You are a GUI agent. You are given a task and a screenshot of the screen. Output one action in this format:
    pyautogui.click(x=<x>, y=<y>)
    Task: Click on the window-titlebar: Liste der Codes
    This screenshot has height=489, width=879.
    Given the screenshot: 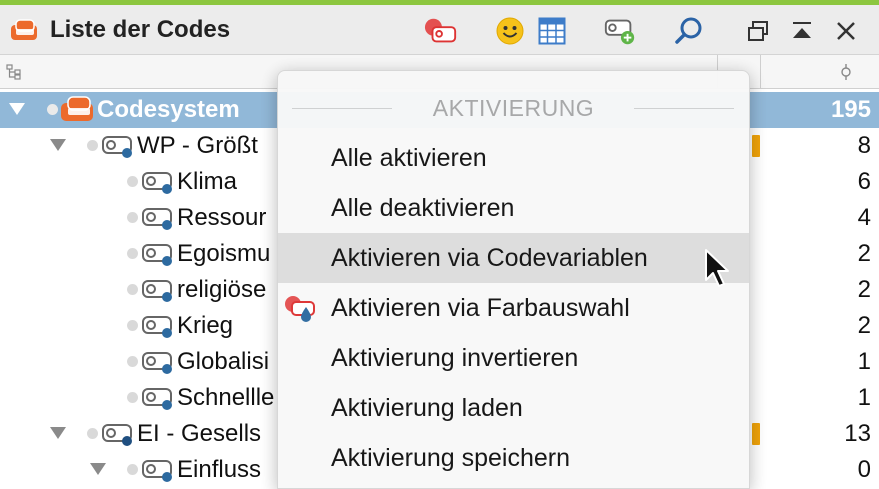 What is the action you would take?
    pyautogui.click(x=439, y=30)
    